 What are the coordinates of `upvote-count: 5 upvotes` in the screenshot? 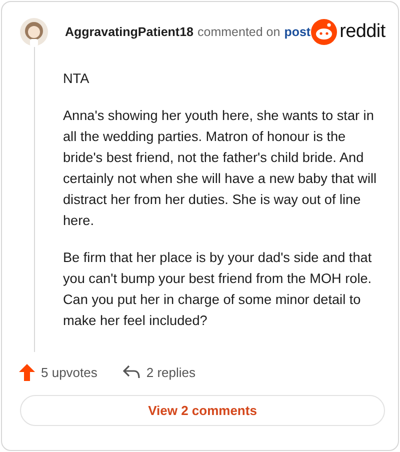 It's located at (69, 372).